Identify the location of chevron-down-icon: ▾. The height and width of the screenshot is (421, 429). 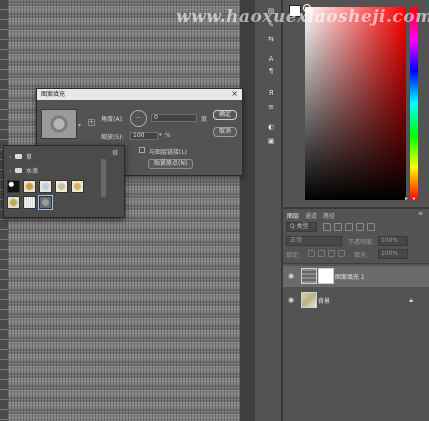
(79, 125).